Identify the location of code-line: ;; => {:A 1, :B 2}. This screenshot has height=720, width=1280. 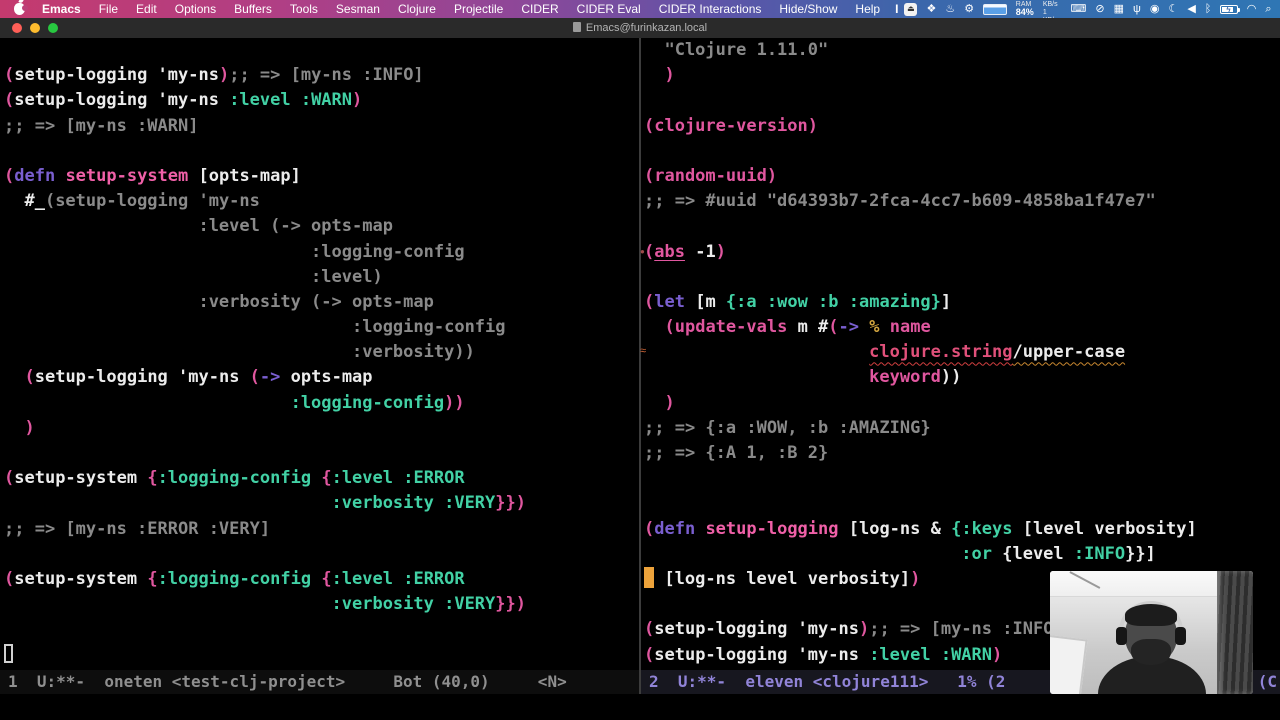
(736, 453).